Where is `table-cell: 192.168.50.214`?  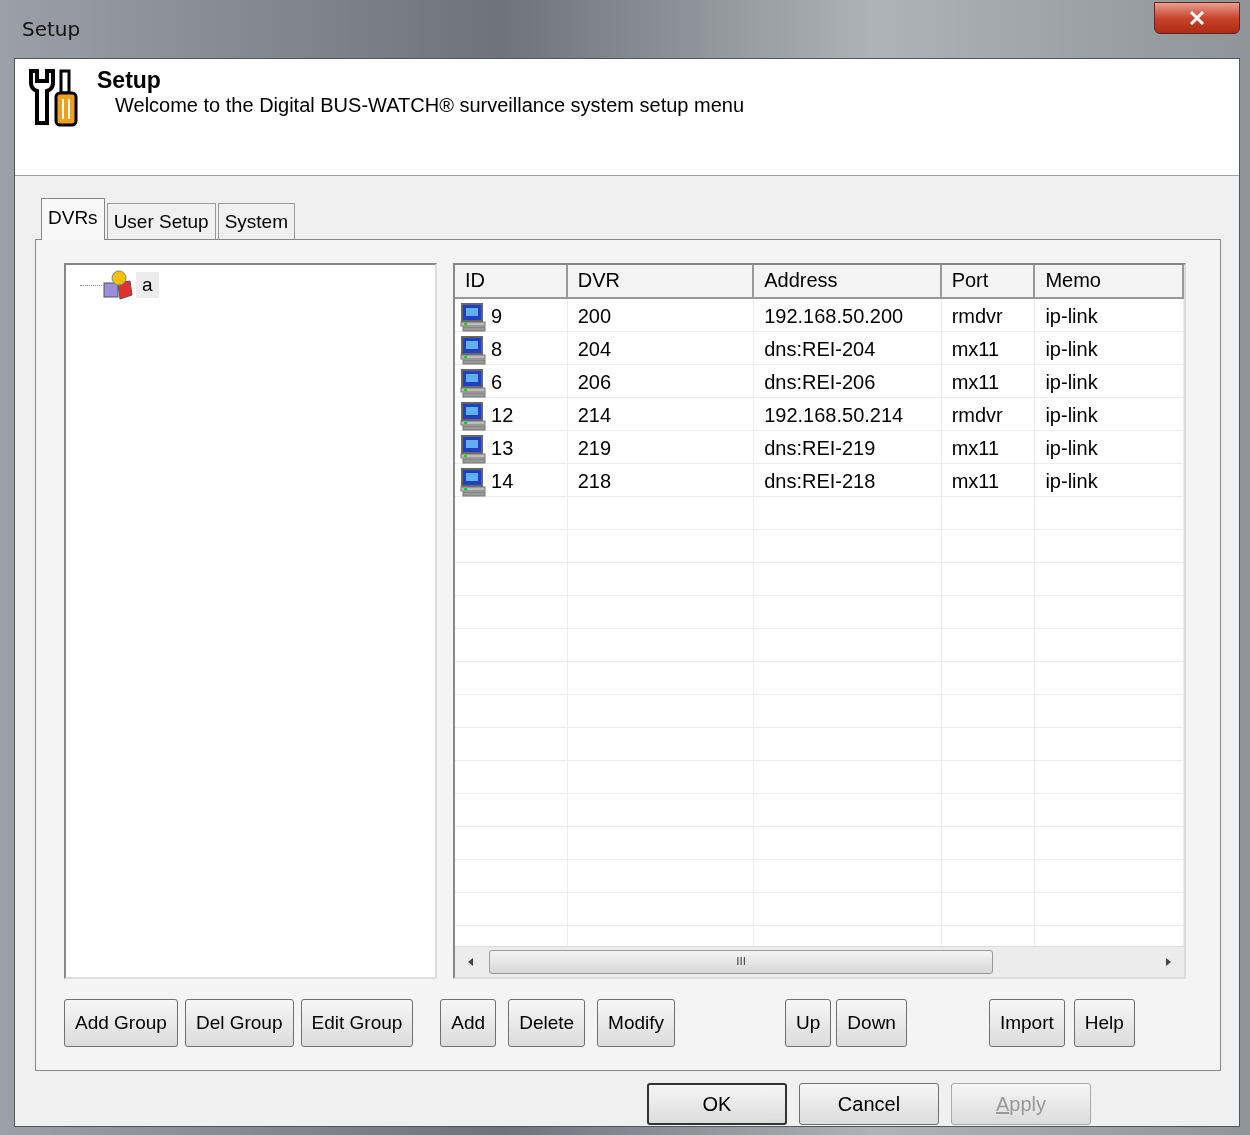
table-cell: 192.168.50.214 is located at coordinates (834, 415).